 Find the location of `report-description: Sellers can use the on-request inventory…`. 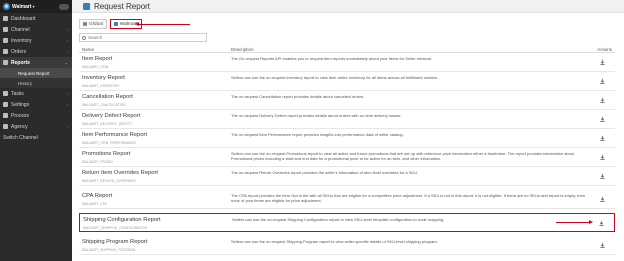

report-description: Sellers can use the on-request inventory… is located at coordinates (334, 77).